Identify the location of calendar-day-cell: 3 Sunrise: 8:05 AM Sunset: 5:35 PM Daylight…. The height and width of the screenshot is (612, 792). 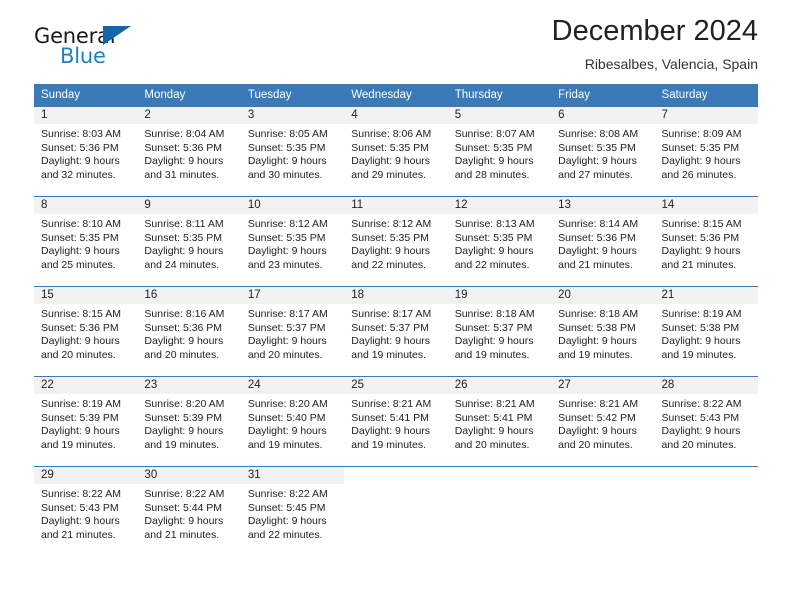
(292, 151).